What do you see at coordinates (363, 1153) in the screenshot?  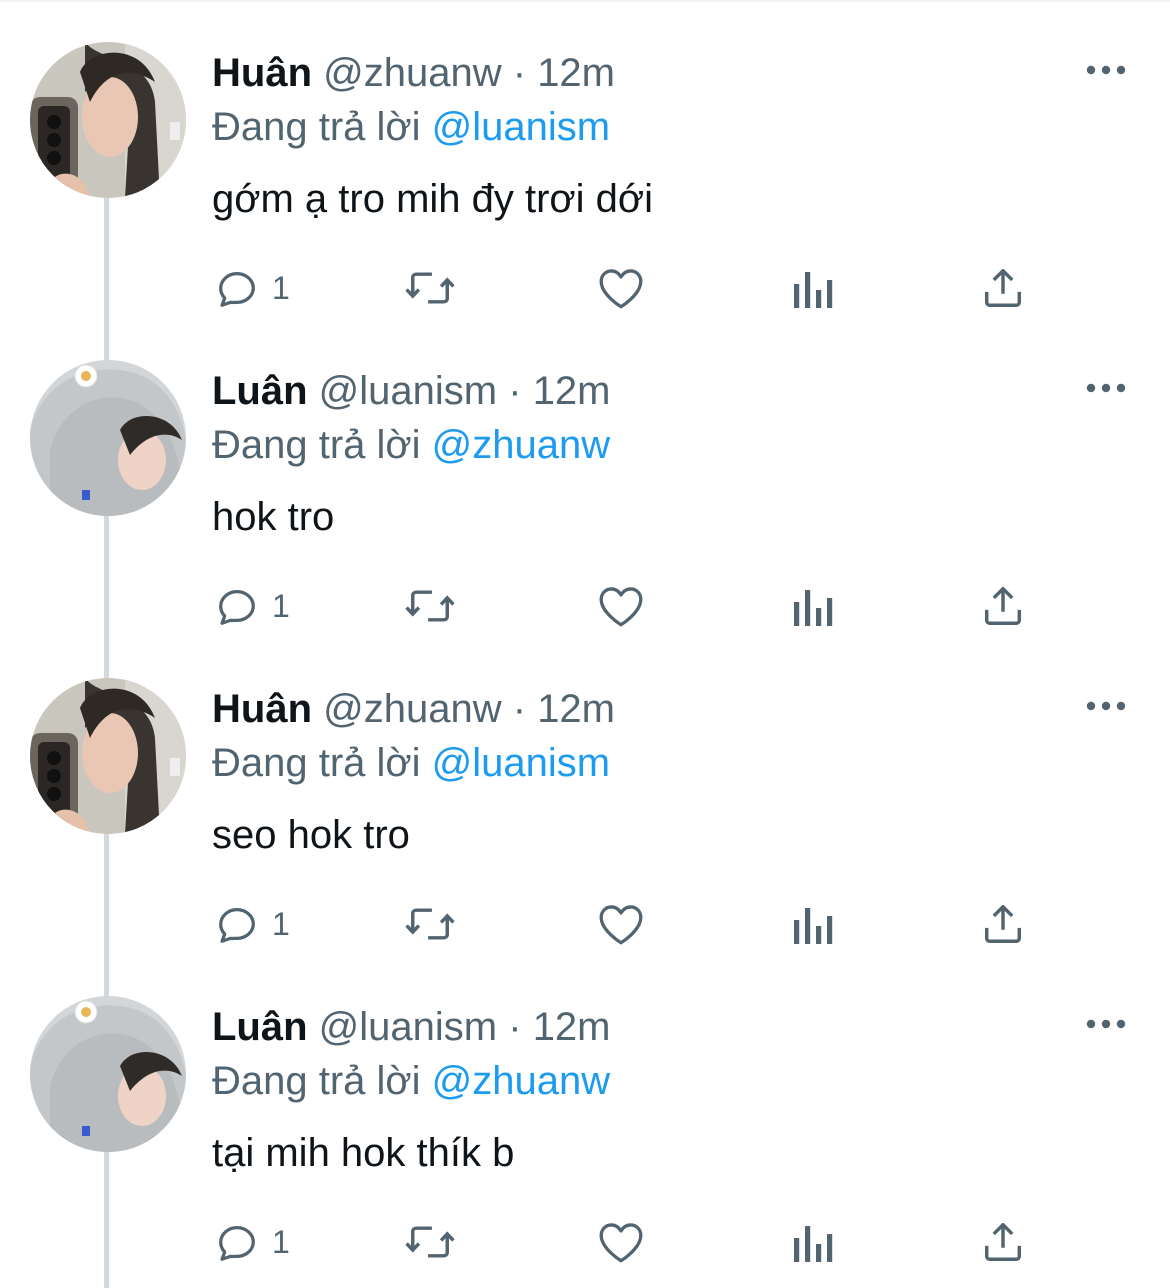 I see `tweet-text: tại mih hok thík b` at bounding box center [363, 1153].